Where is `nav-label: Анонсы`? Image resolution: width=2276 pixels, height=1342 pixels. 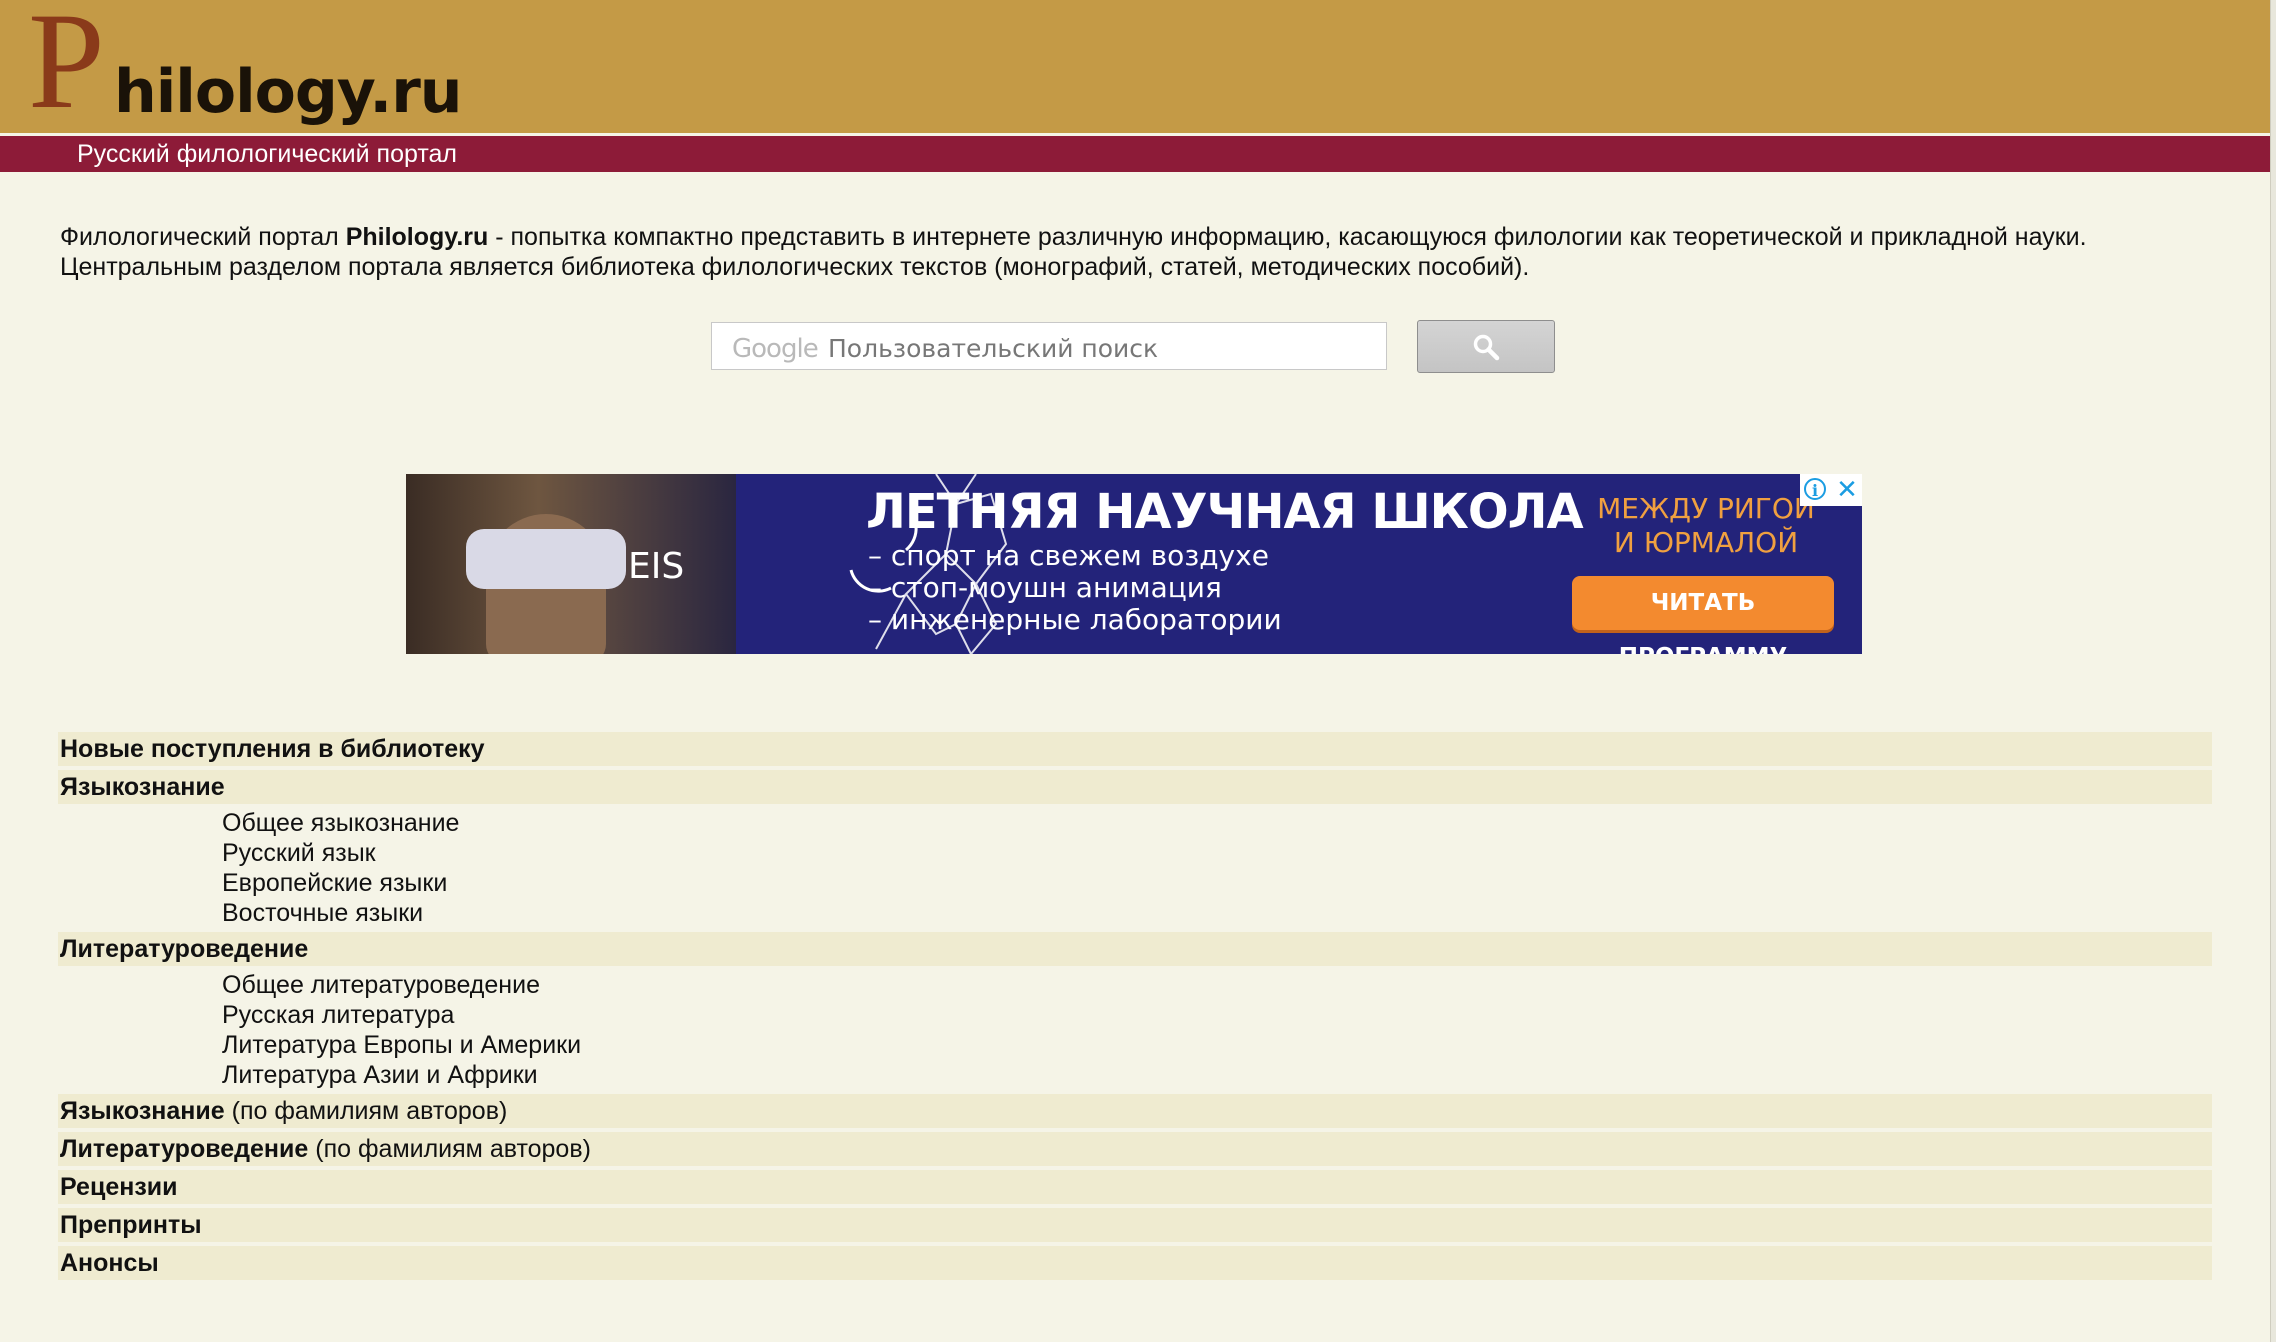 nav-label: Анонсы is located at coordinates (109, 1263).